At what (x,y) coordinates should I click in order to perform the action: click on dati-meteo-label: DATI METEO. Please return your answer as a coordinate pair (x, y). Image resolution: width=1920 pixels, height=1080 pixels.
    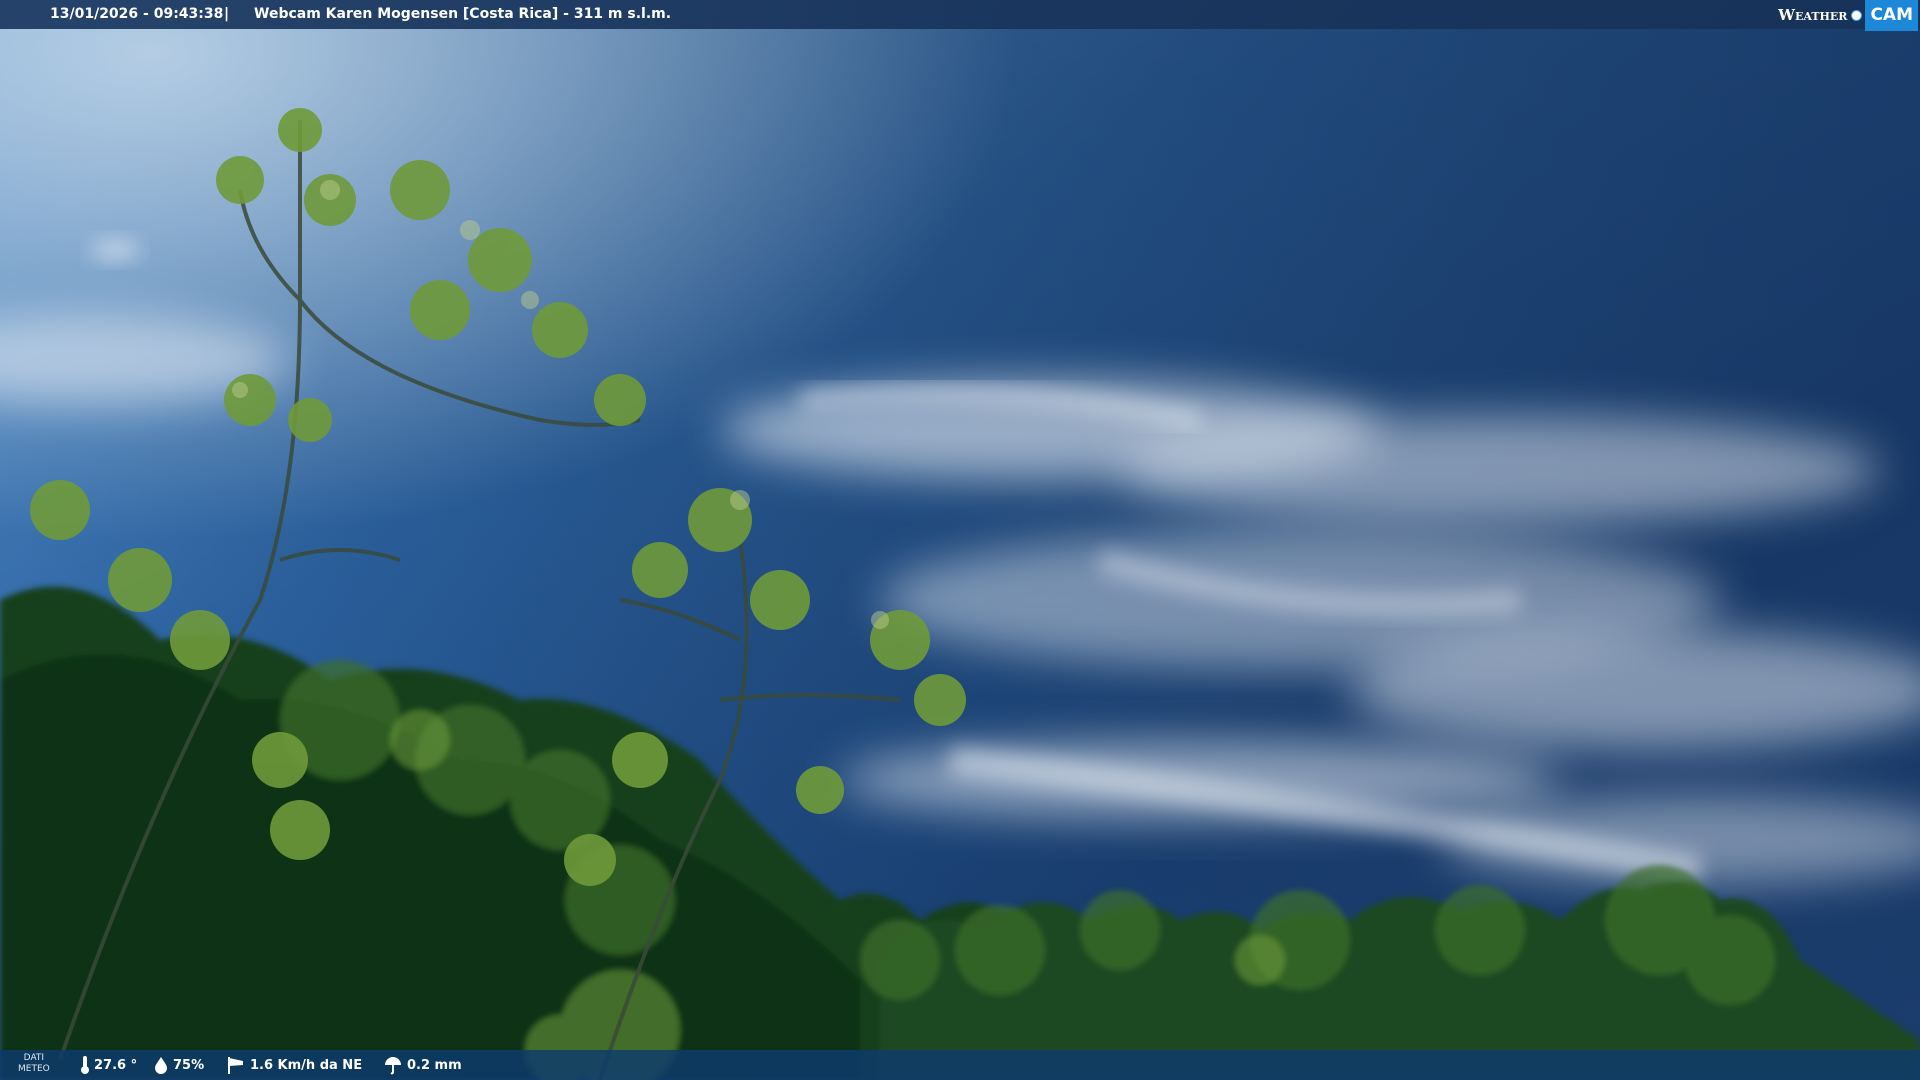
    Looking at the image, I should click on (34, 1064).